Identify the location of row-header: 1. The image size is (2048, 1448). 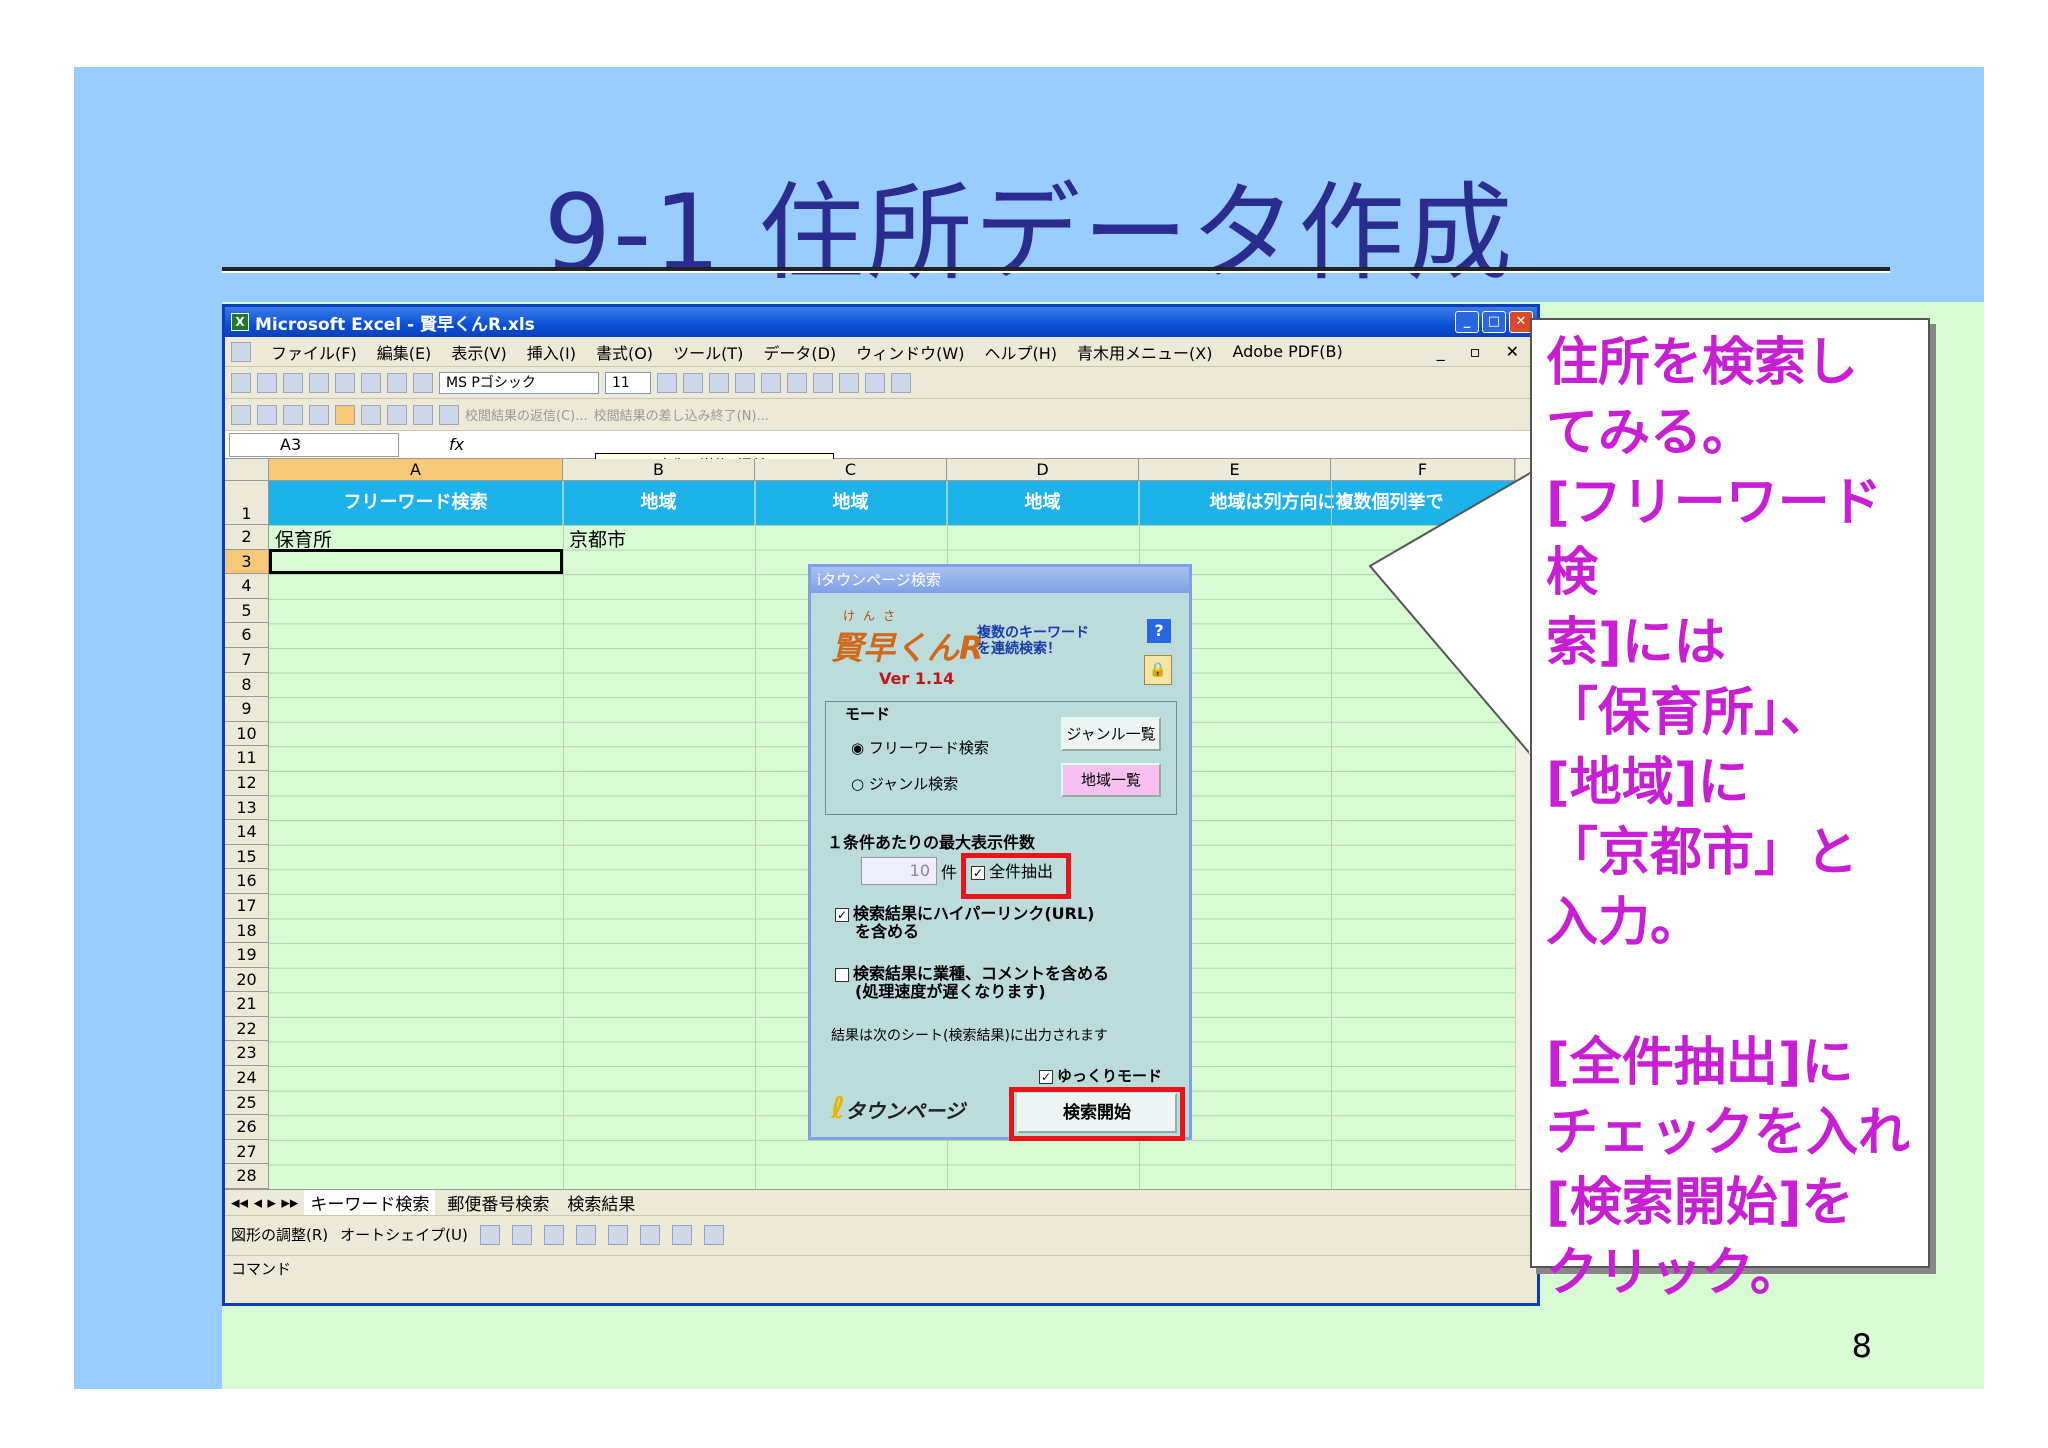
(247, 503).